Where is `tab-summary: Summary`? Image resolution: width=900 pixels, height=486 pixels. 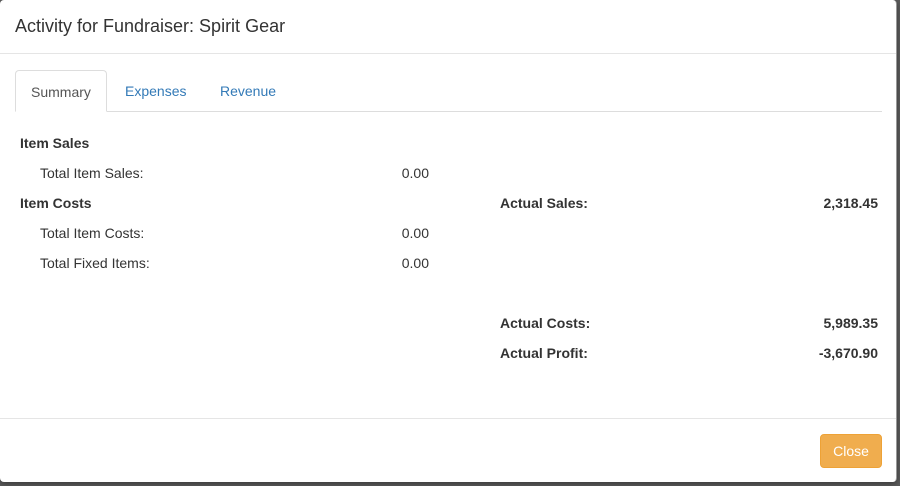
tab-summary: Summary is located at coordinates (61, 91).